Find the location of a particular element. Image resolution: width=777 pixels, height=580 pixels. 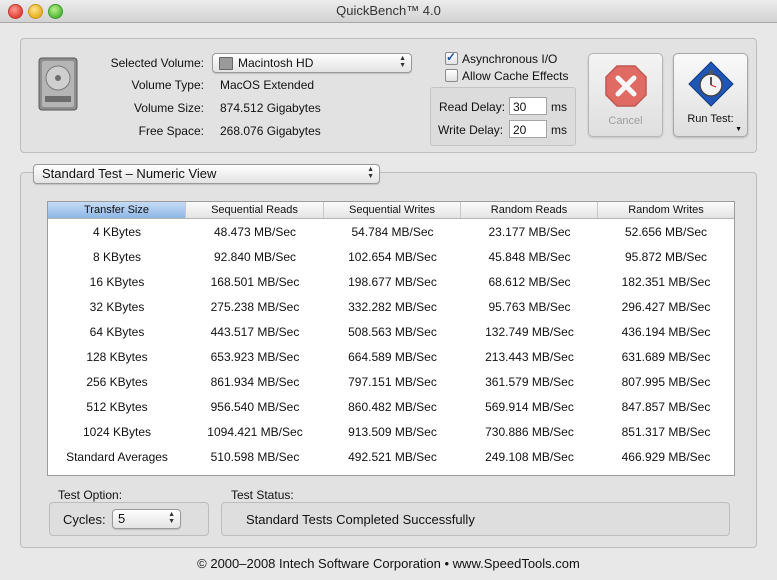

title-bar: QuickBench™ 4.0 is located at coordinates (388, 11).